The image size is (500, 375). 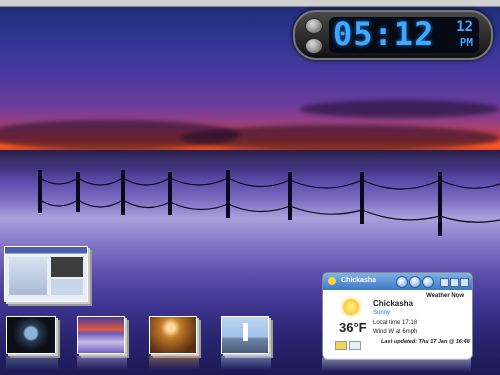 I want to click on window-thumbnail, so click(x=46, y=274).